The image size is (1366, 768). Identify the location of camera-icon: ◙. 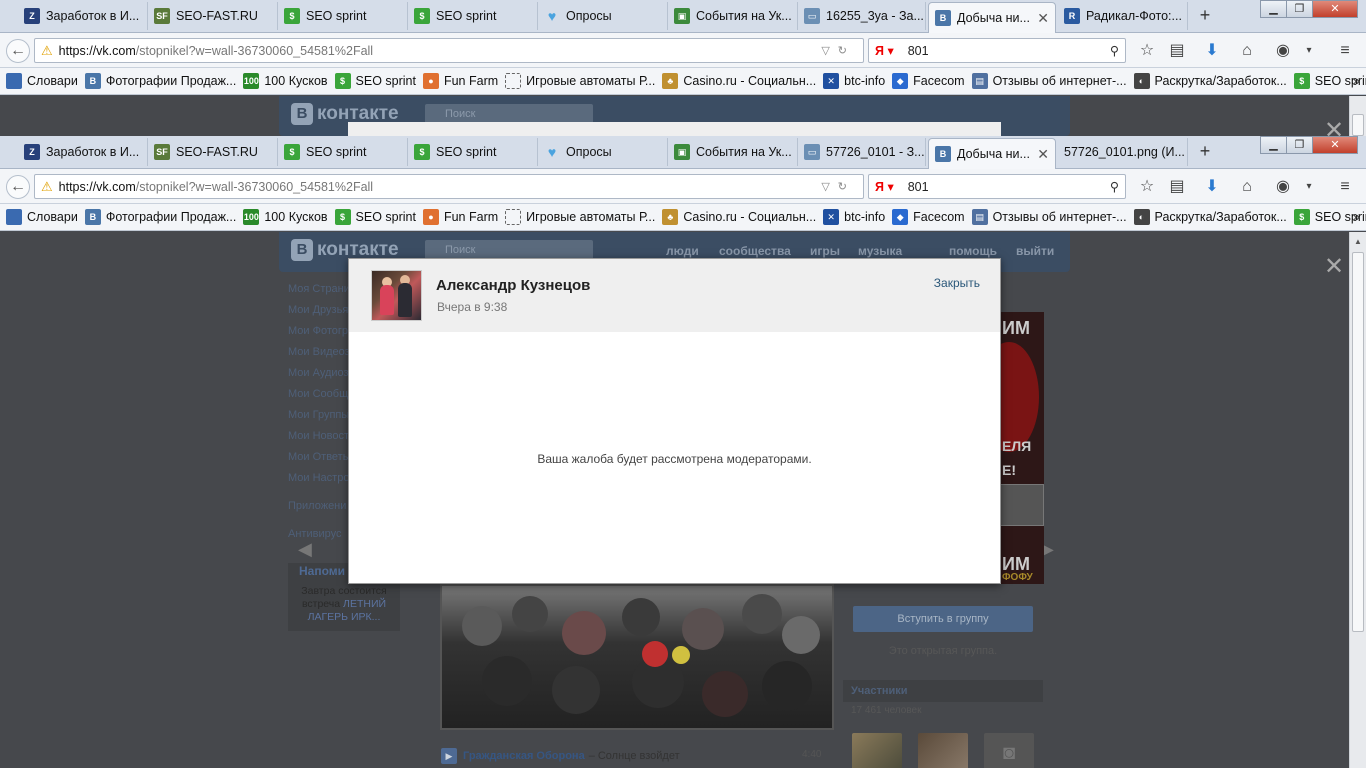
(1009, 750).